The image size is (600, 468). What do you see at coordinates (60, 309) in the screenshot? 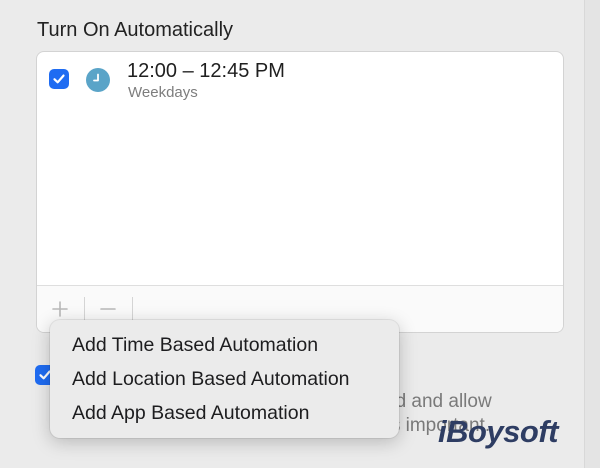
I see `plus-icon` at bounding box center [60, 309].